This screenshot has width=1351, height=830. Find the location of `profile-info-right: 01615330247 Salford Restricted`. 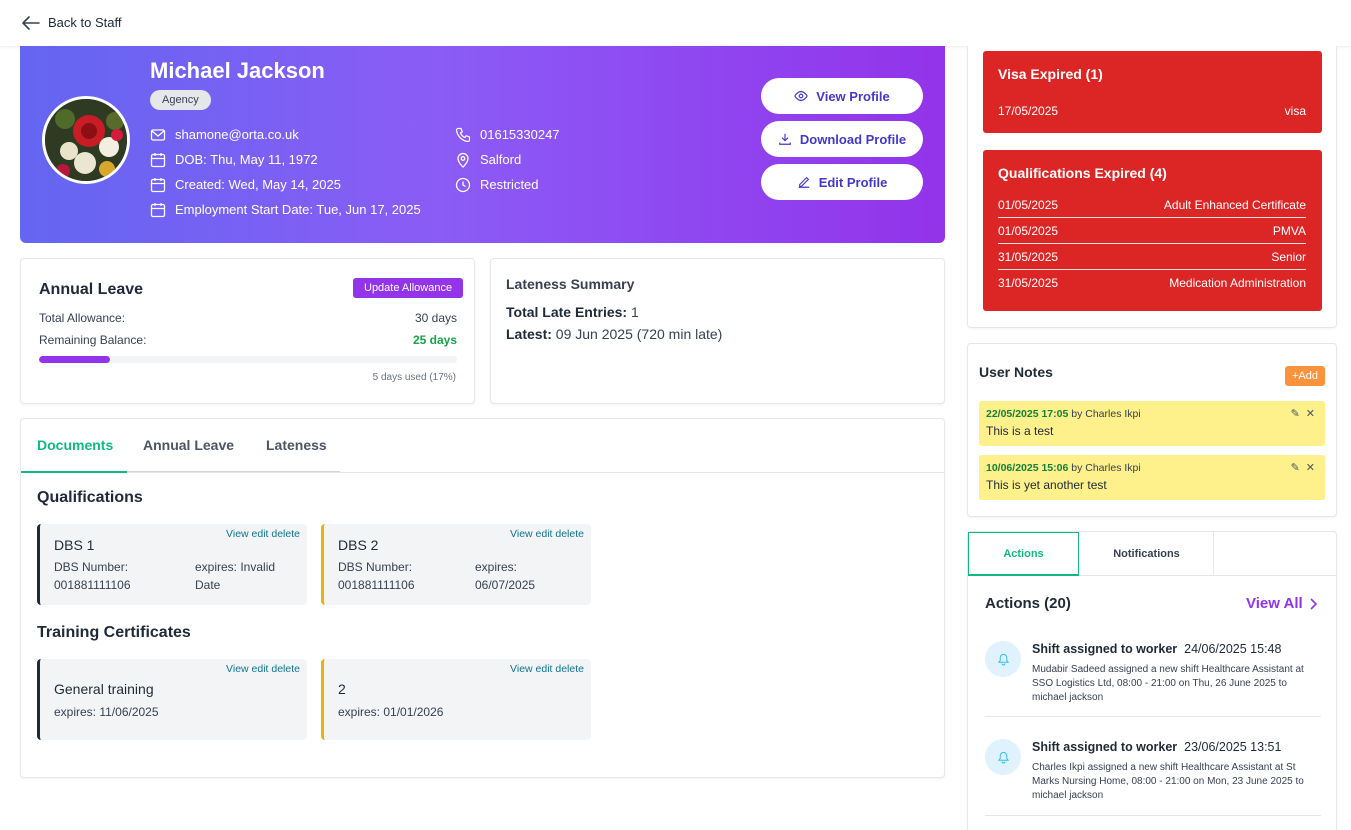

profile-info-right: 01615330247 Salford Restricted is located at coordinates (507, 159).